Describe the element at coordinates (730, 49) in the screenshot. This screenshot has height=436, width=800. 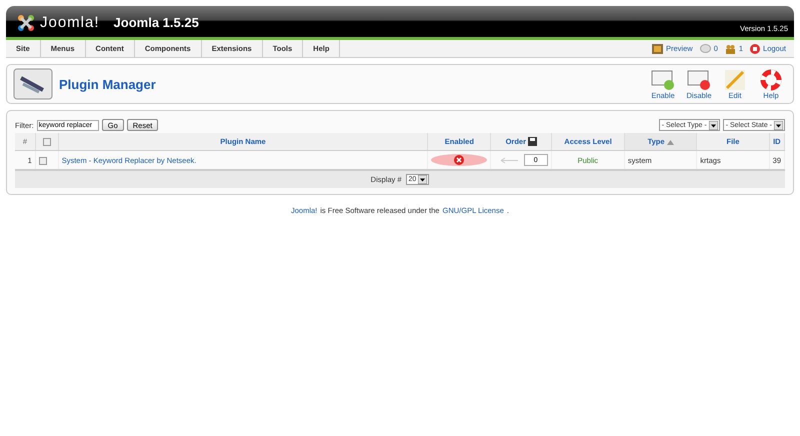
I see `users-icon` at that location.